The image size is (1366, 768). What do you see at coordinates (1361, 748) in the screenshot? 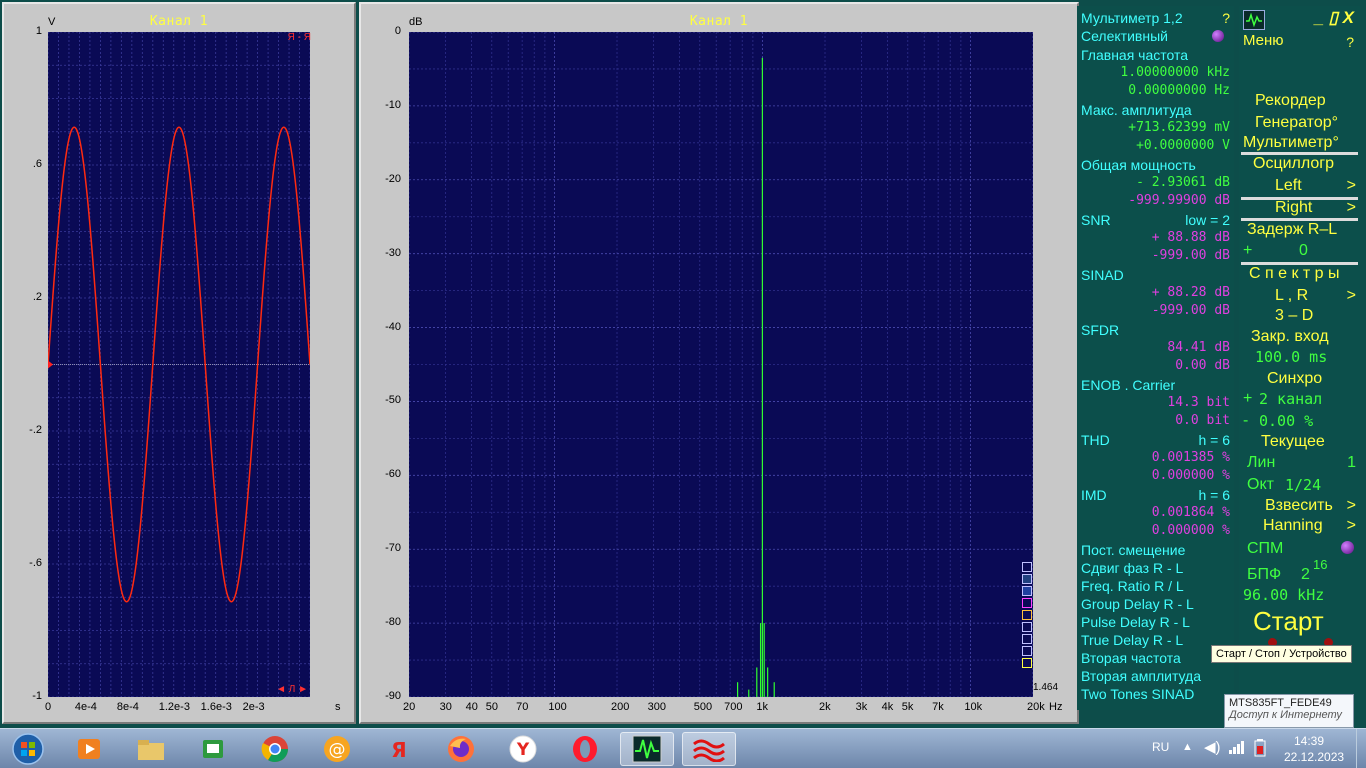
I see `show-desktop-button` at bounding box center [1361, 748].